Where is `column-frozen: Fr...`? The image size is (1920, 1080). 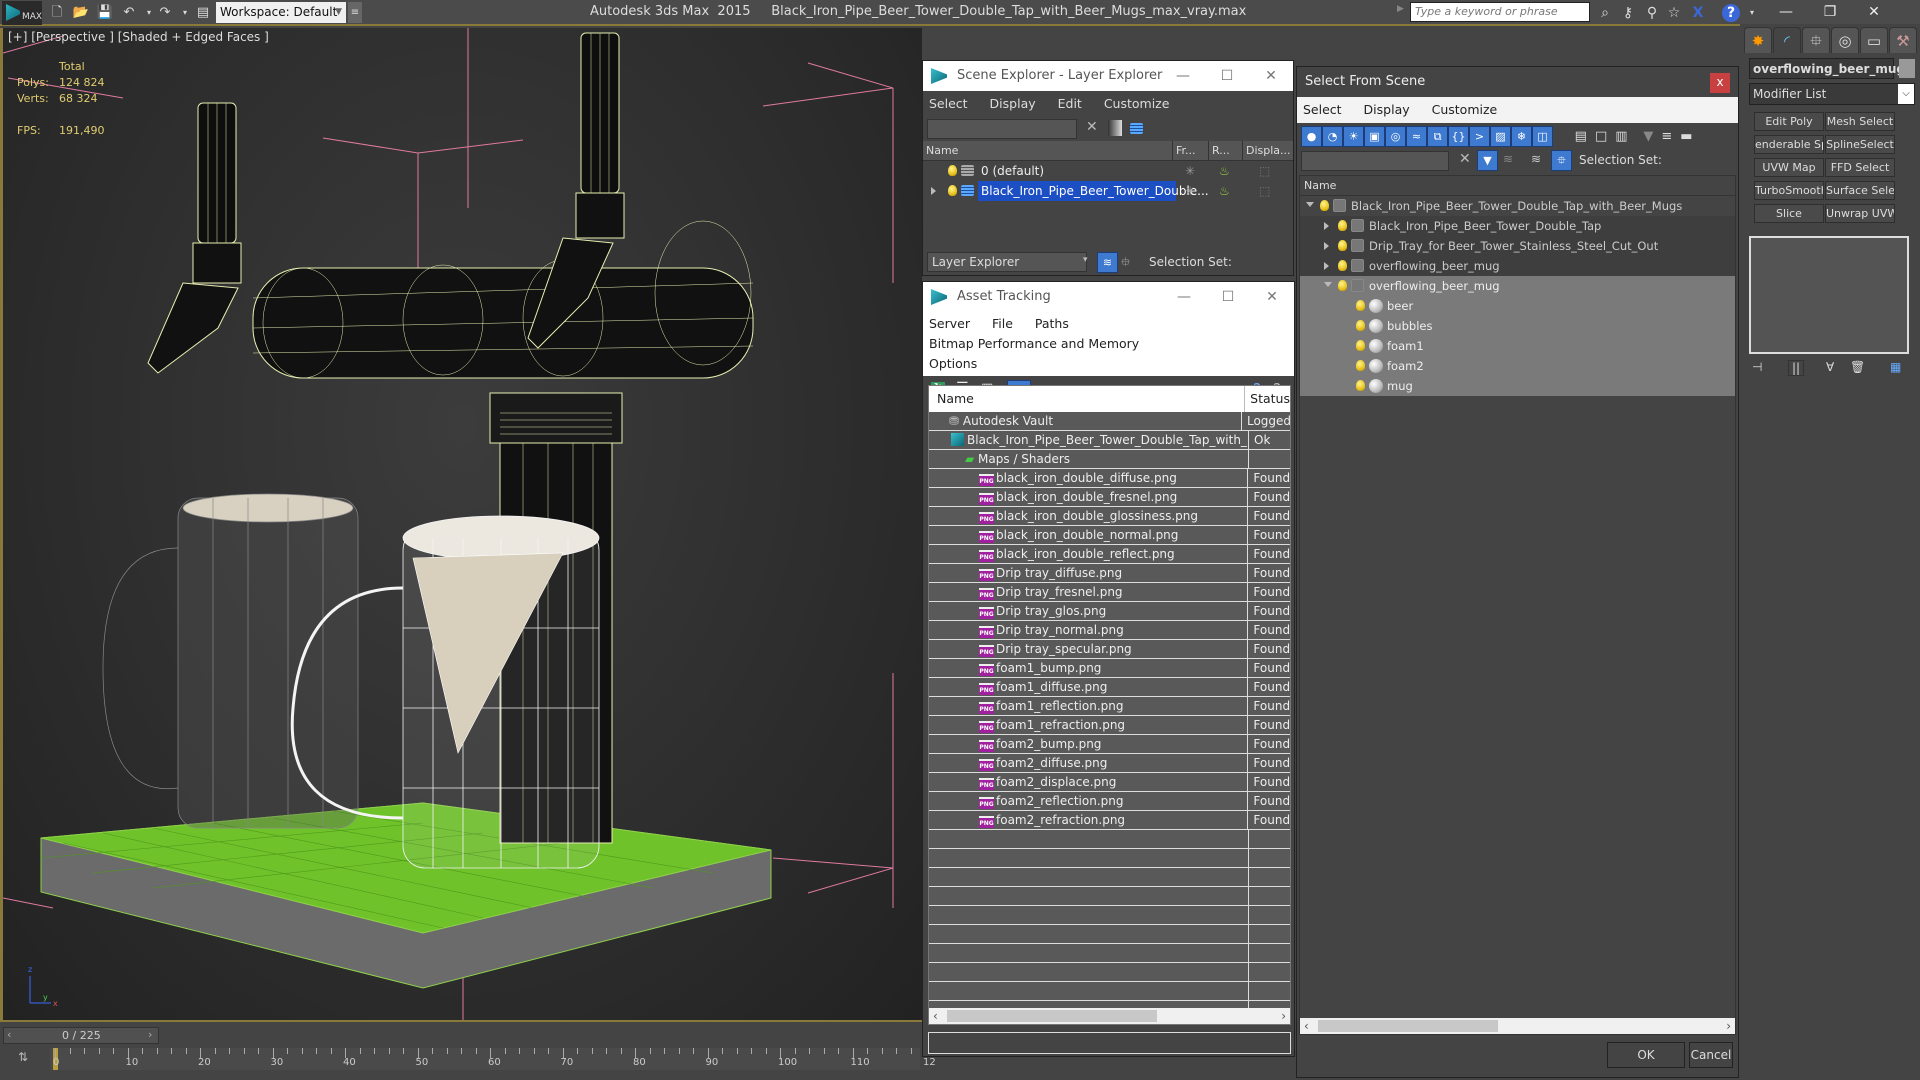
column-frozen: Fr... is located at coordinates (1191, 151).